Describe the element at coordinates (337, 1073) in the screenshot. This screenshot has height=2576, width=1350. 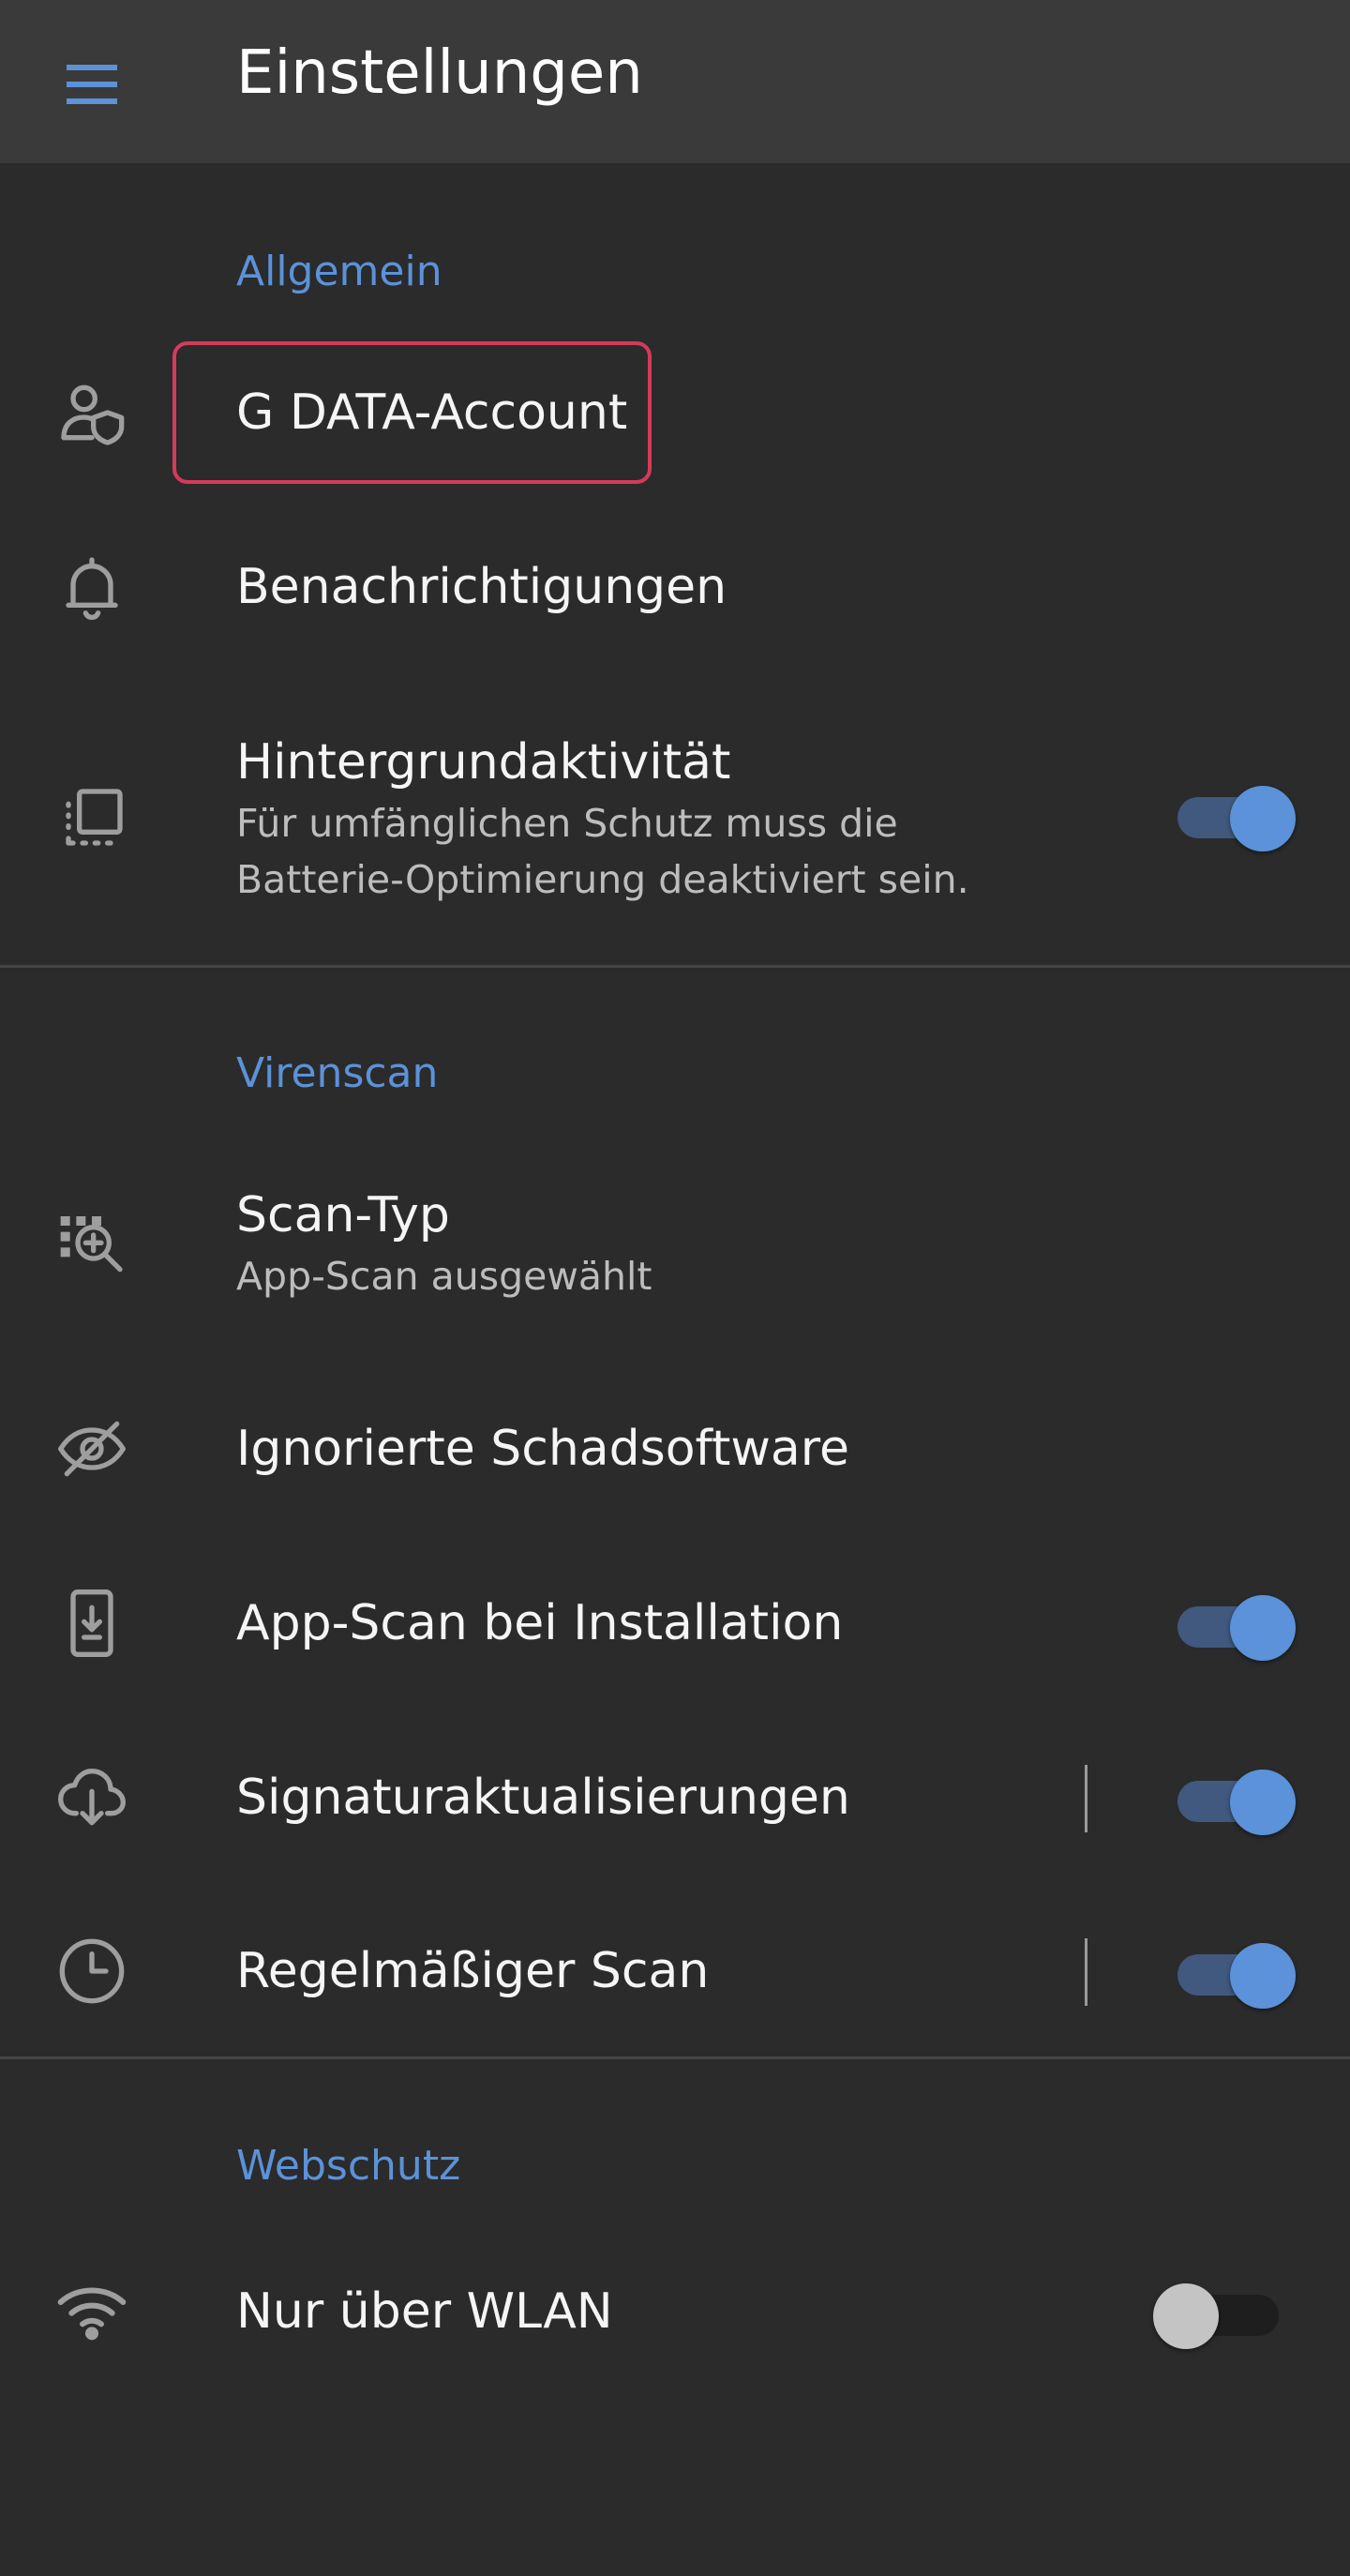
I see `section-header-virus-scan: Virenscan` at that location.